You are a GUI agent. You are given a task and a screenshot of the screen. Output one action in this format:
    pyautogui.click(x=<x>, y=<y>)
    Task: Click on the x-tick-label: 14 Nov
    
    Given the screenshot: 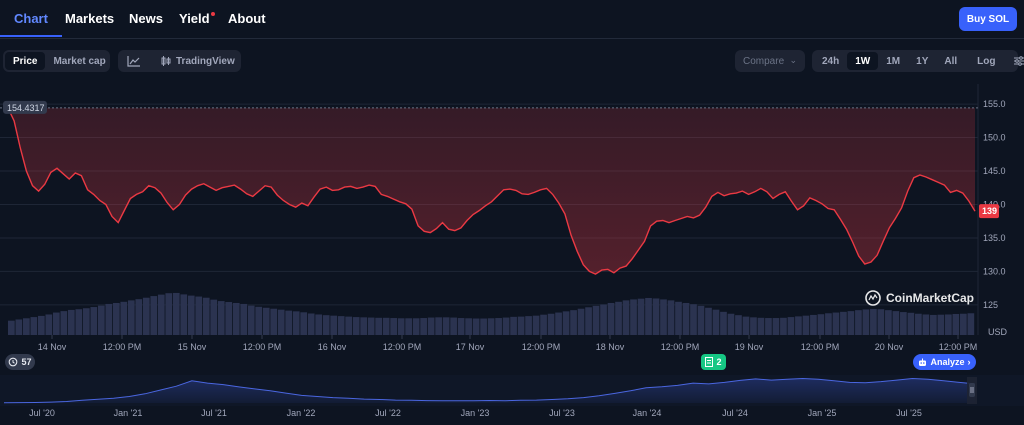 What is the action you would take?
    pyautogui.click(x=52, y=347)
    